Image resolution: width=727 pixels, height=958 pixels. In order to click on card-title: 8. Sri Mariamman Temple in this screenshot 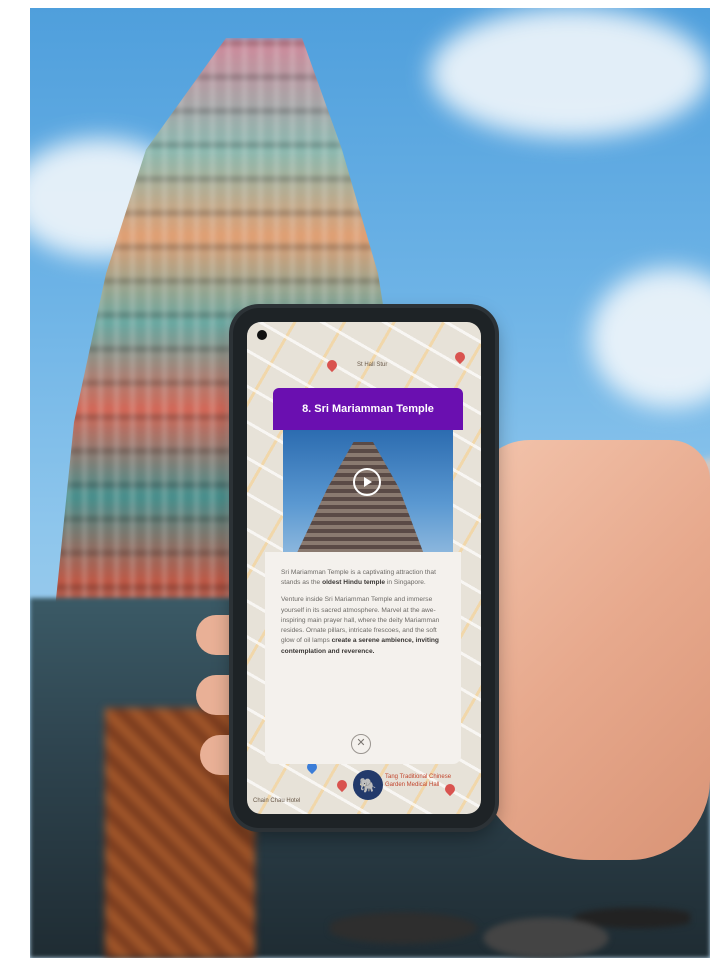, I will do `click(368, 409)`.